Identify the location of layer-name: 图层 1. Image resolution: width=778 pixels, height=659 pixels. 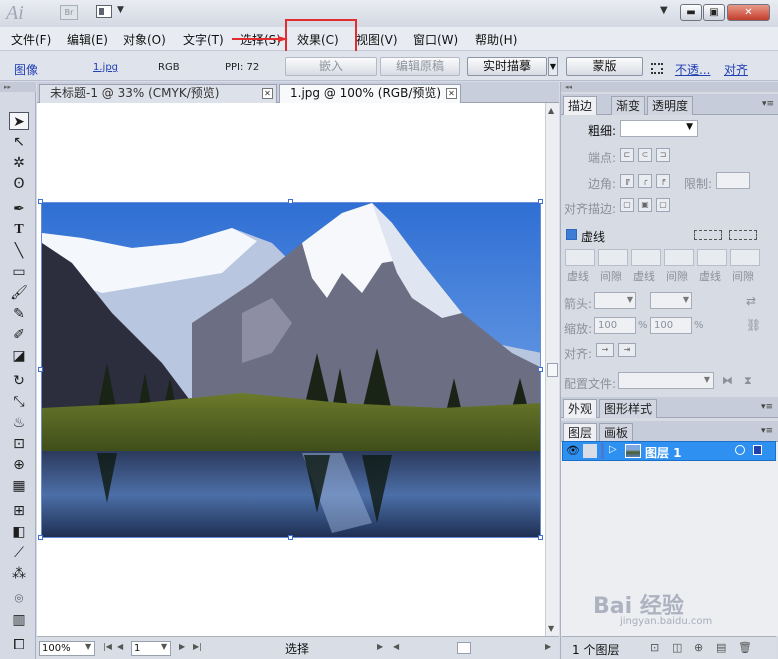
(663, 452).